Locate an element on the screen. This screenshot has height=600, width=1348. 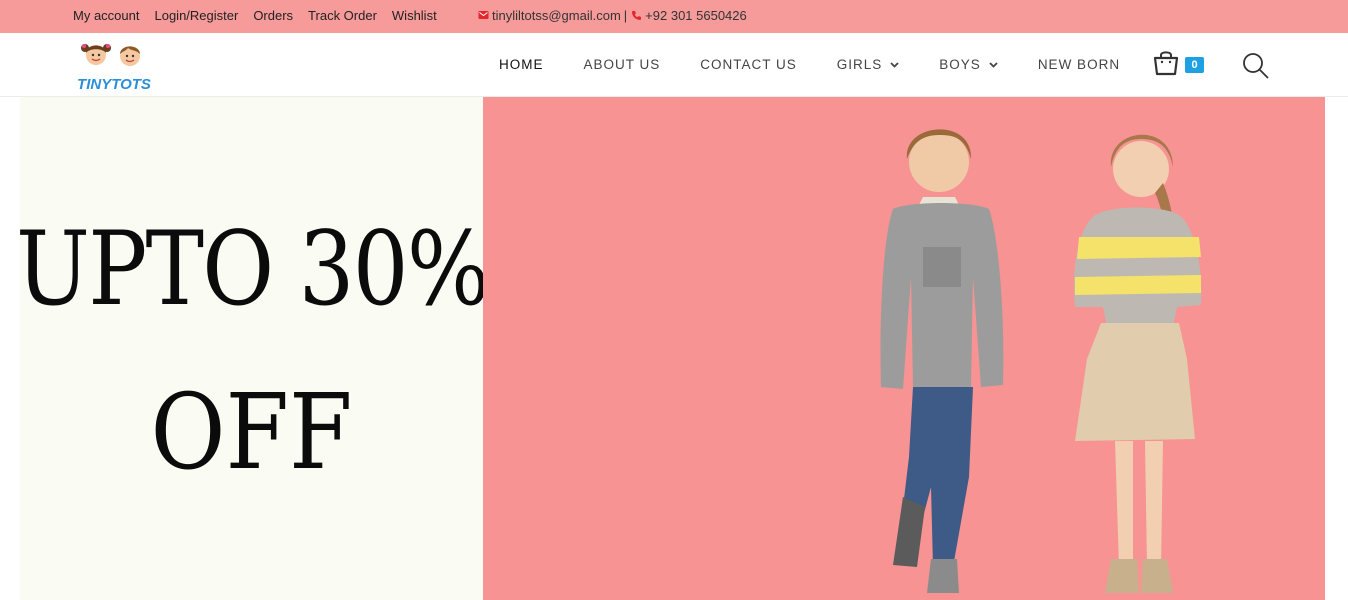
promo-subheadline: OFF is located at coordinates (251, 432).